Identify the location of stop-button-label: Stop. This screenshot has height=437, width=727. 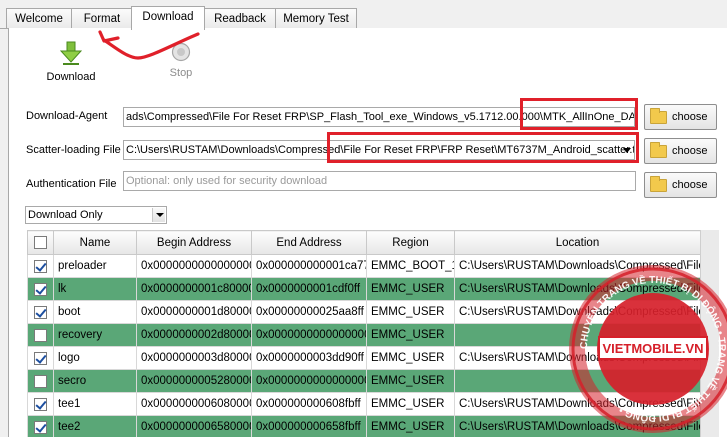
(181, 73).